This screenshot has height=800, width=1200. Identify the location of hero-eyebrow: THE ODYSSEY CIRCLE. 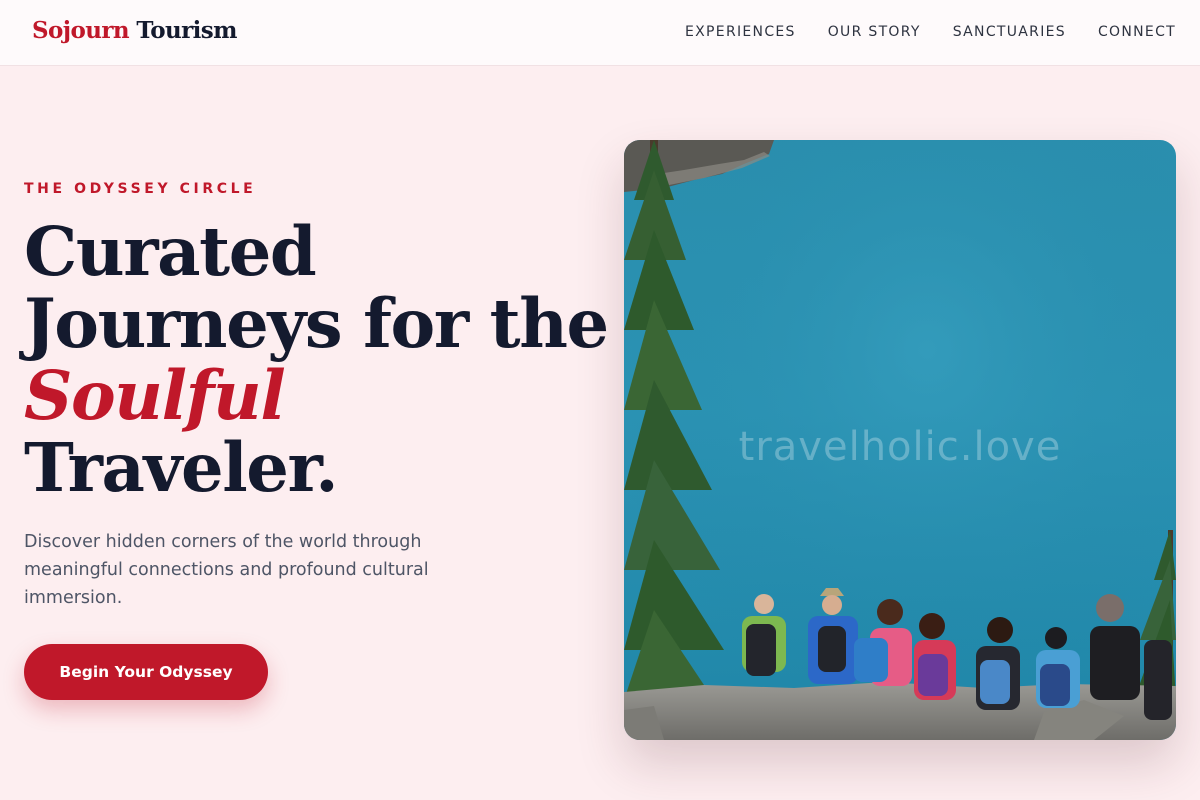
(140, 189).